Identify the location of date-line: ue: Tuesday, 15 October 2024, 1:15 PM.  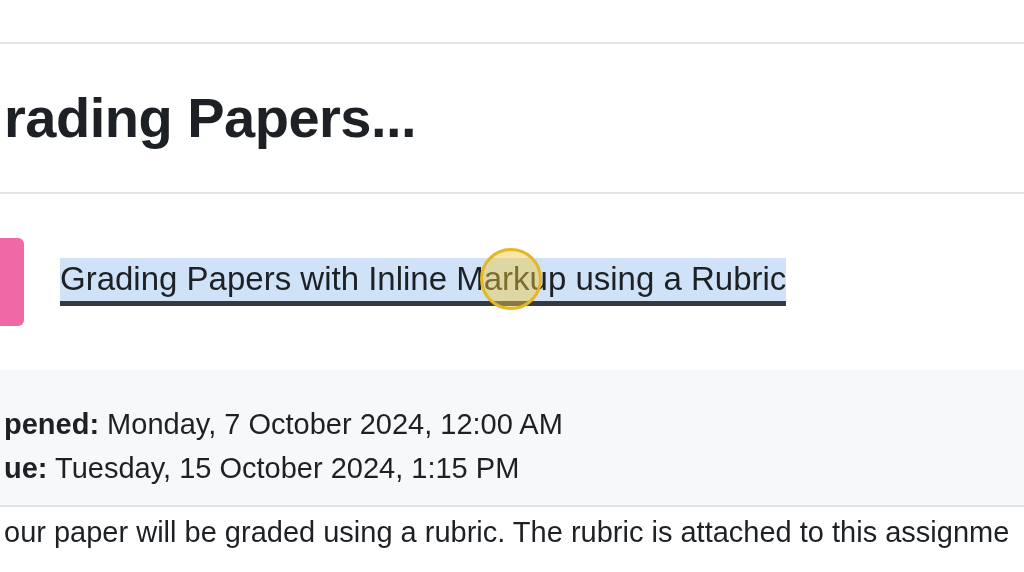
(262, 468).